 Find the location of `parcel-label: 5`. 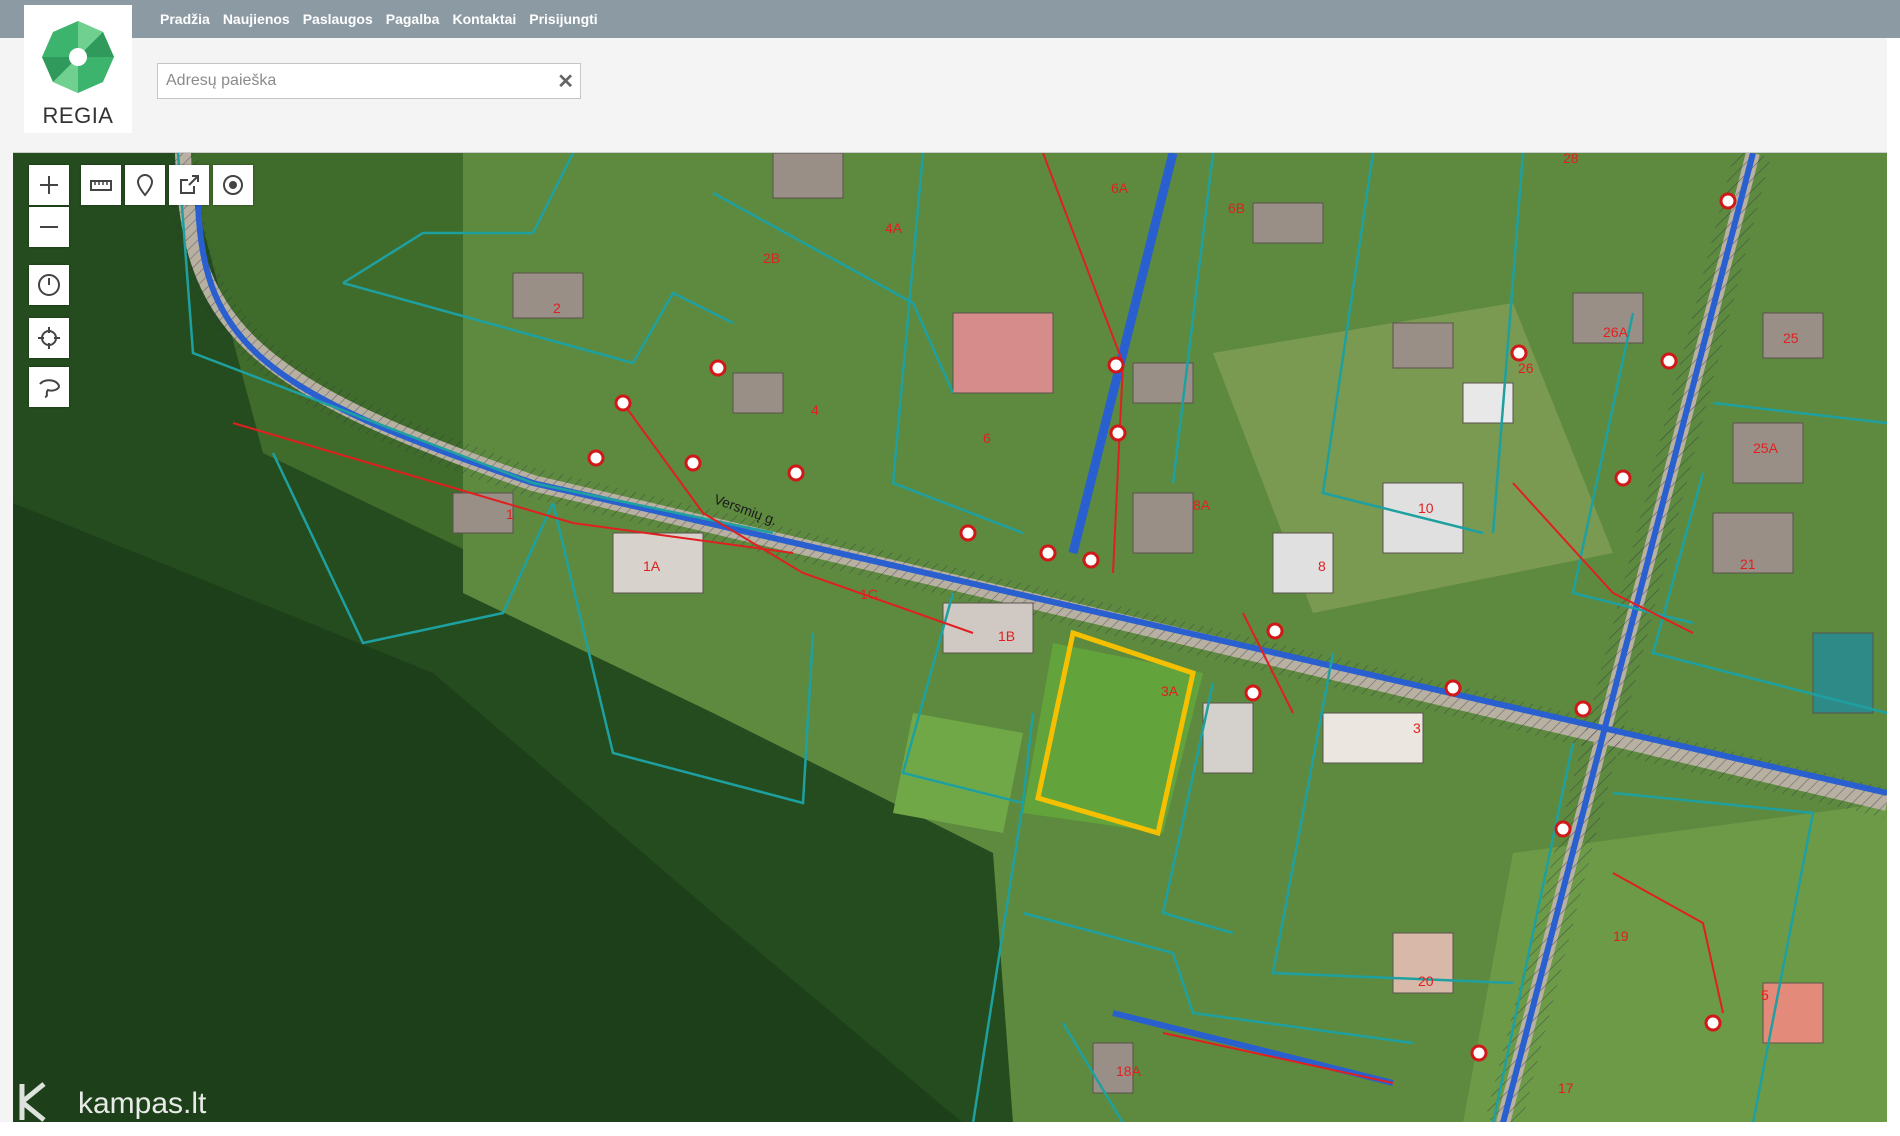

parcel-label: 5 is located at coordinates (1765, 995).